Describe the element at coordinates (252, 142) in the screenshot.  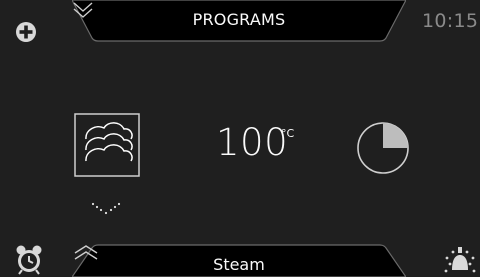
I see `temperature-value: 100` at that location.